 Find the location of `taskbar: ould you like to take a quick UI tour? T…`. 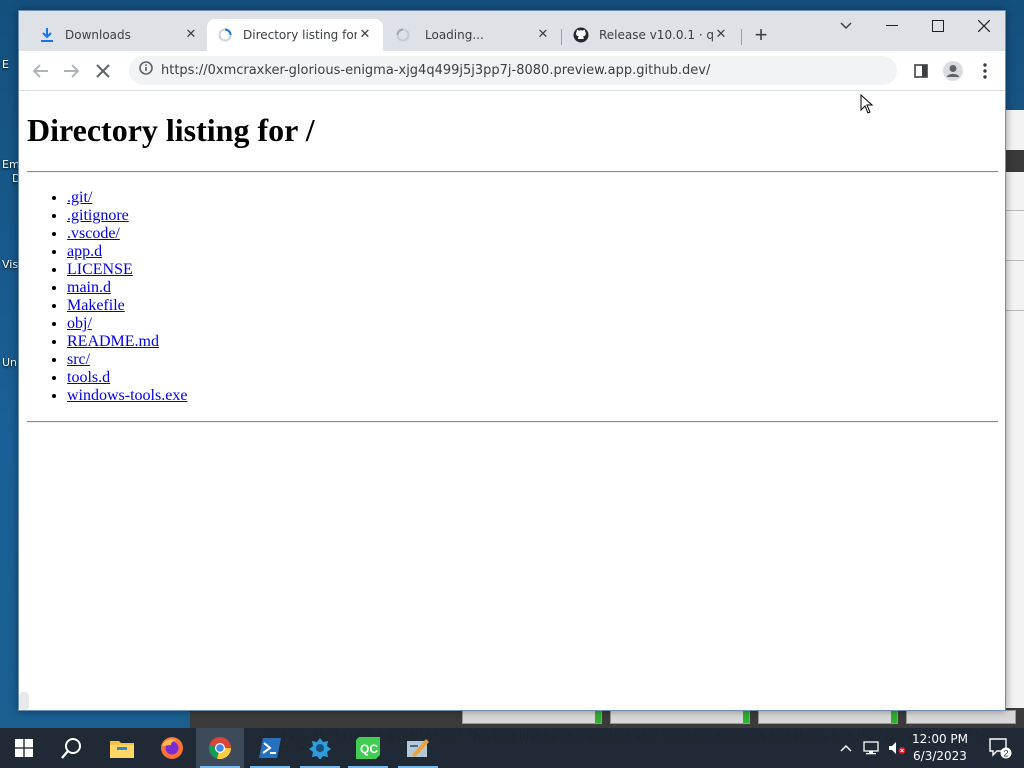

taskbar: ould you like to take a quick UI tour? T… is located at coordinates (512, 748).